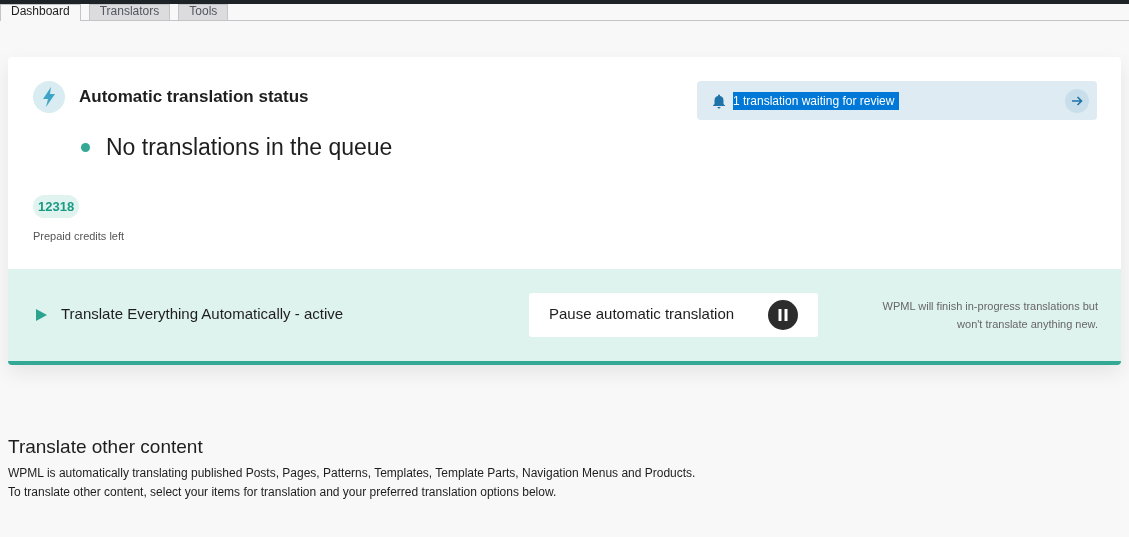 The width and height of the screenshot is (1129, 537). I want to click on lightning-icon, so click(49, 97).